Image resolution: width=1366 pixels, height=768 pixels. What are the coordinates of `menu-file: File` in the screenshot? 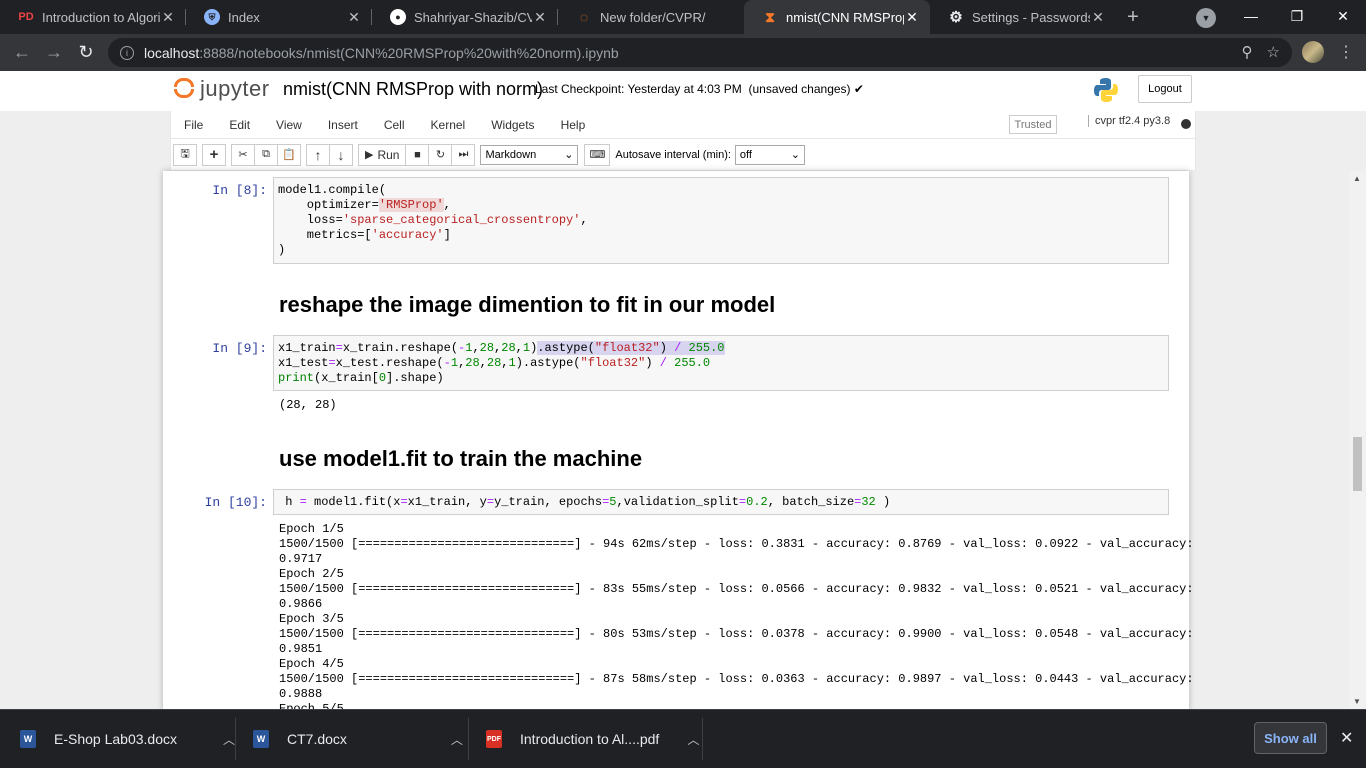 It's located at (193, 125).